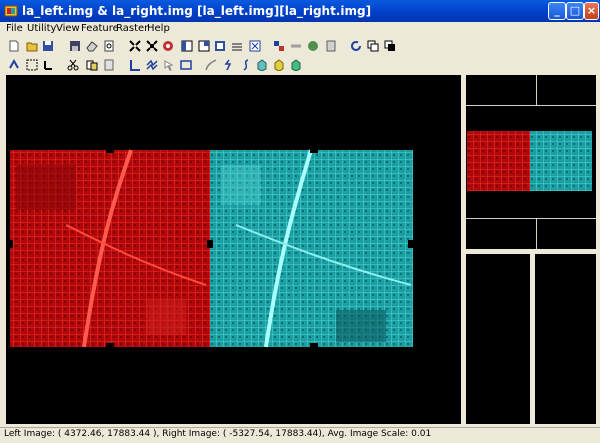  I want to click on refresh-icon, so click(373, 46).